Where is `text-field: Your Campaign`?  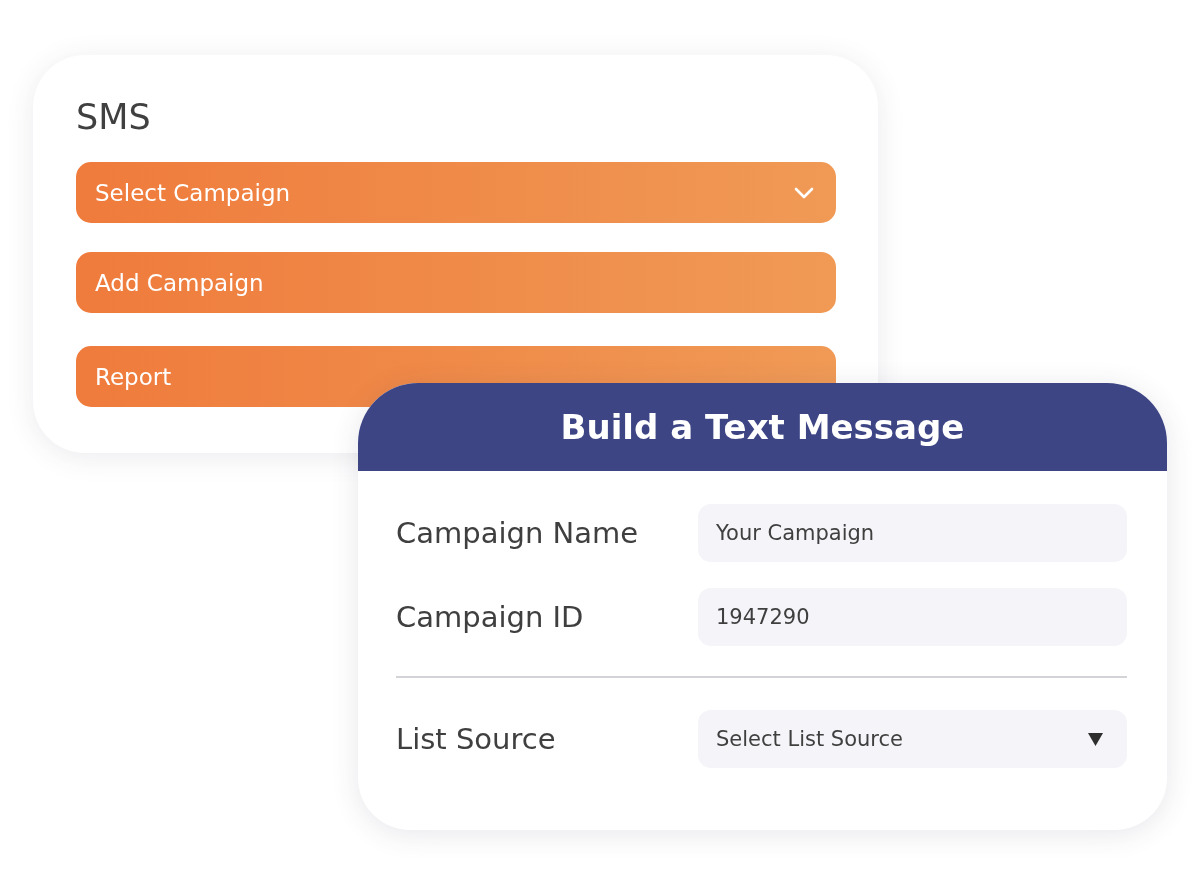 text-field: Your Campaign is located at coordinates (912, 533).